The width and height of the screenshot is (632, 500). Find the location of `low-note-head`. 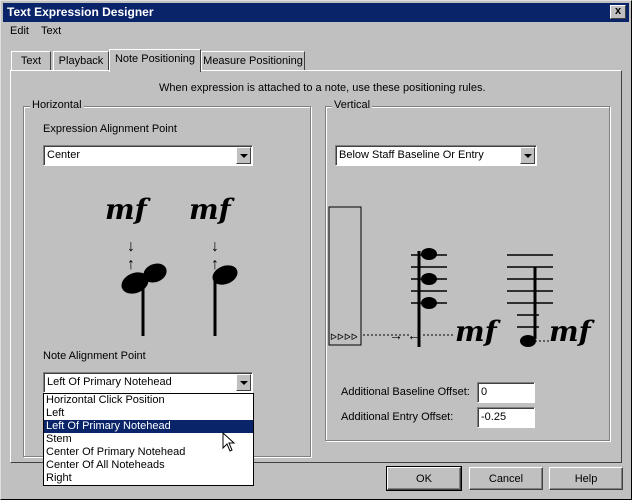

low-note-head is located at coordinates (528, 341).